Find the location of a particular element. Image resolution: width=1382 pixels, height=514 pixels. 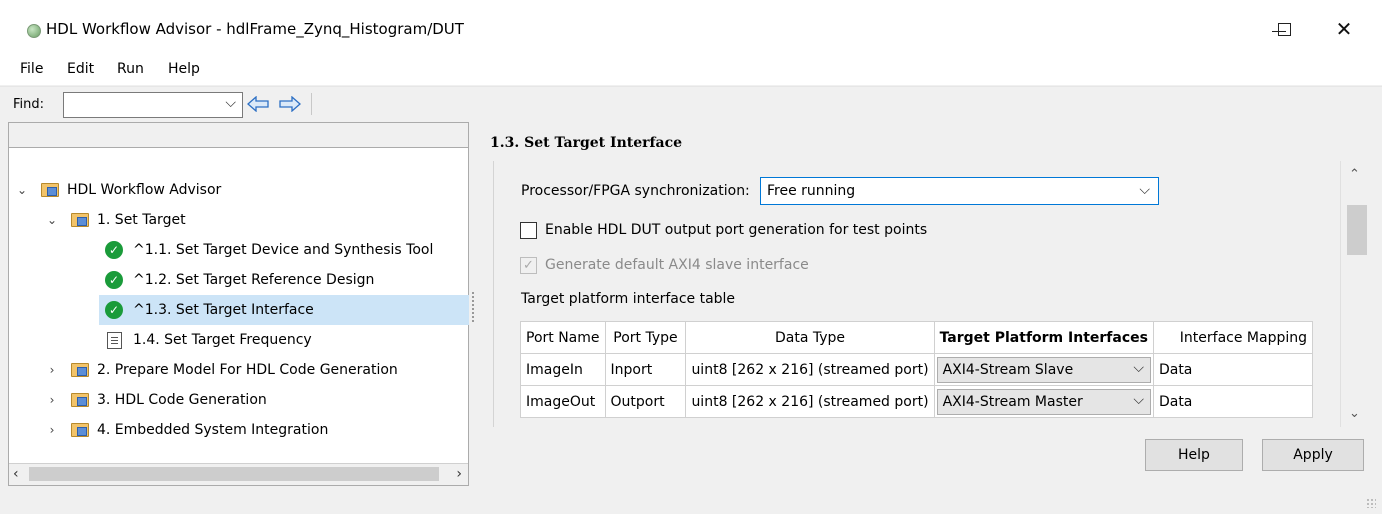

find-toolbar: Find: ⌵ is located at coordinates (691, 103).